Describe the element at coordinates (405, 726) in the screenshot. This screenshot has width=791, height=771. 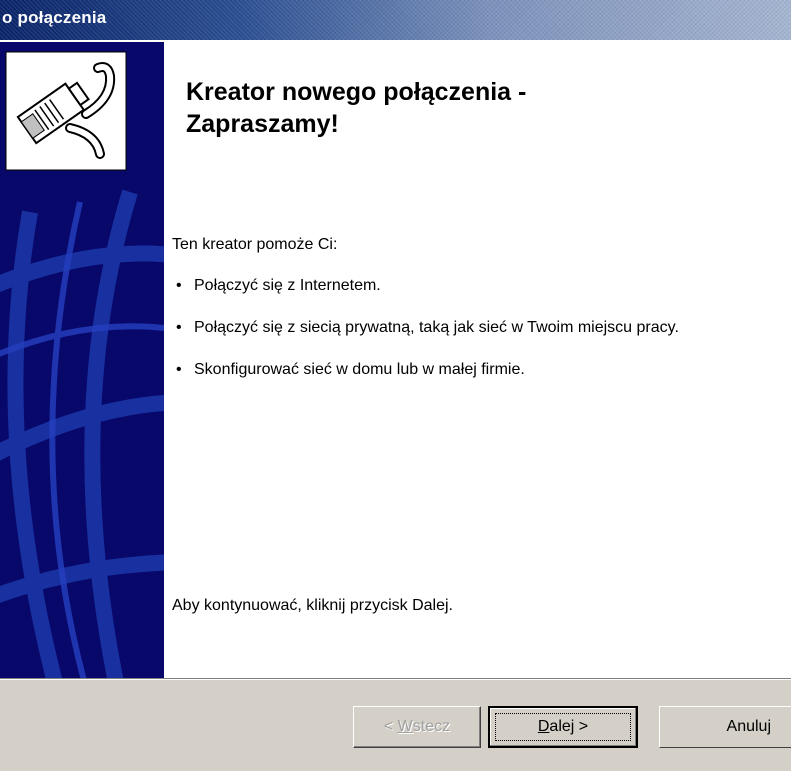
I see `back-button-mnemonic: W` at that location.